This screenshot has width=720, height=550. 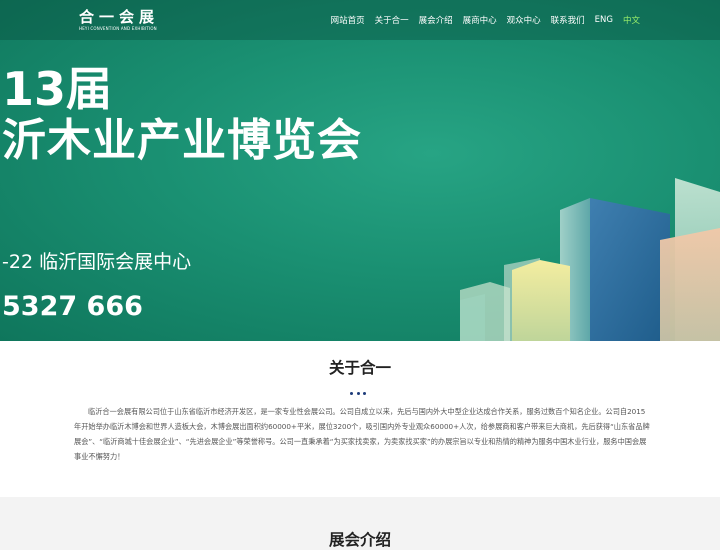 What do you see at coordinates (97, 262) in the screenshot?
I see `hero-date-venue: -22 临沂国际会展中心` at bounding box center [97, 262].